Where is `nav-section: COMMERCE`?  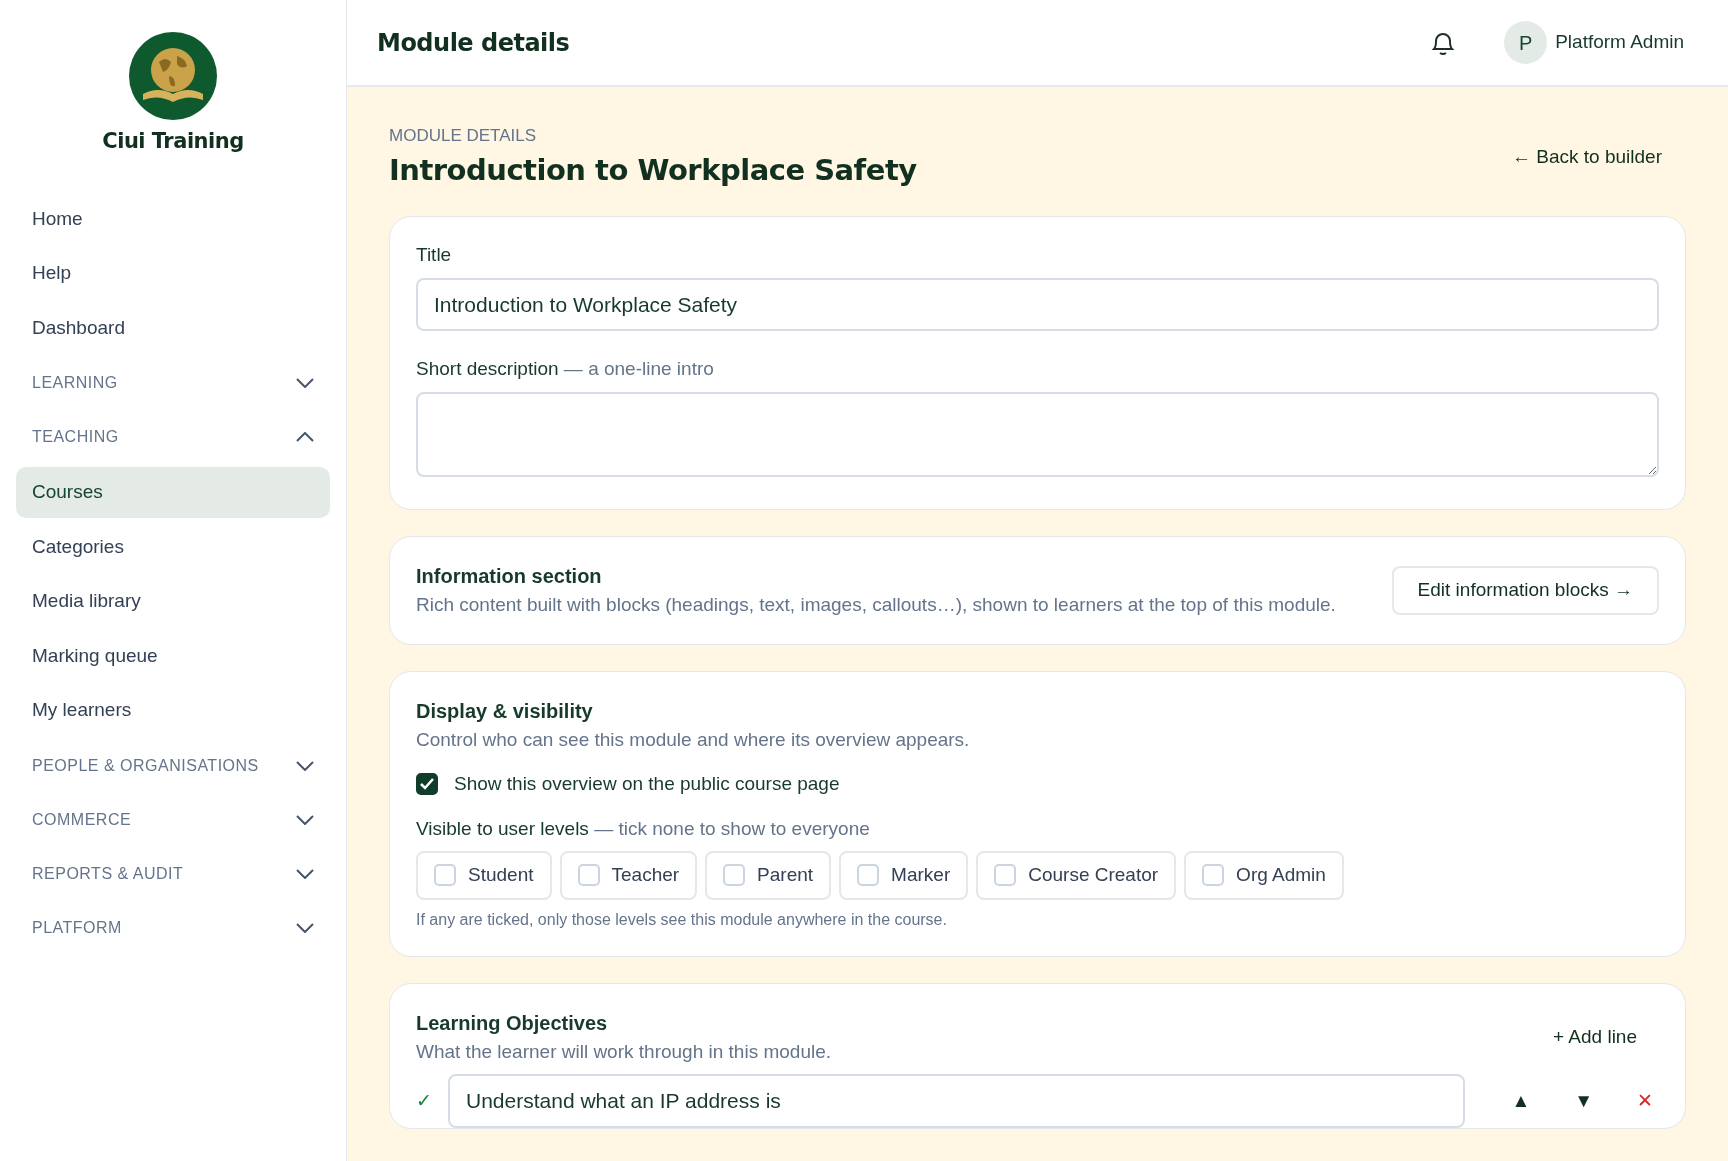 nav-section: COMMERCE is located at coordinates (173, 819).